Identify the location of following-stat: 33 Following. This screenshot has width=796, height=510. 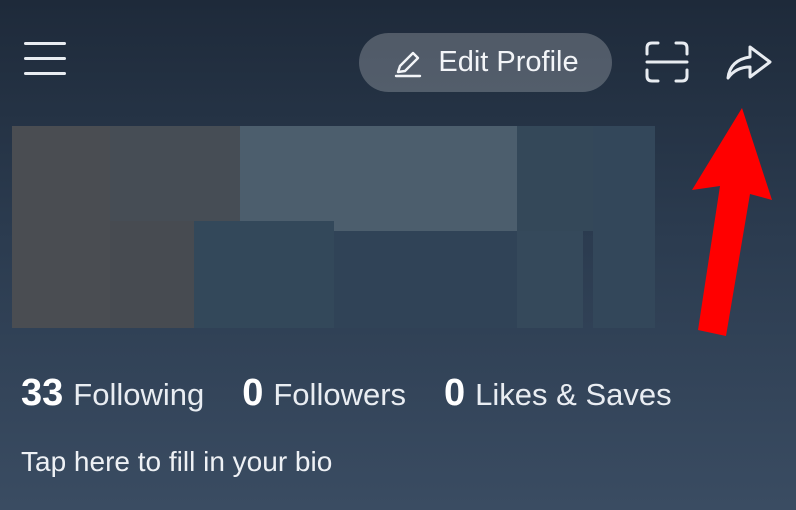
(112, 393).